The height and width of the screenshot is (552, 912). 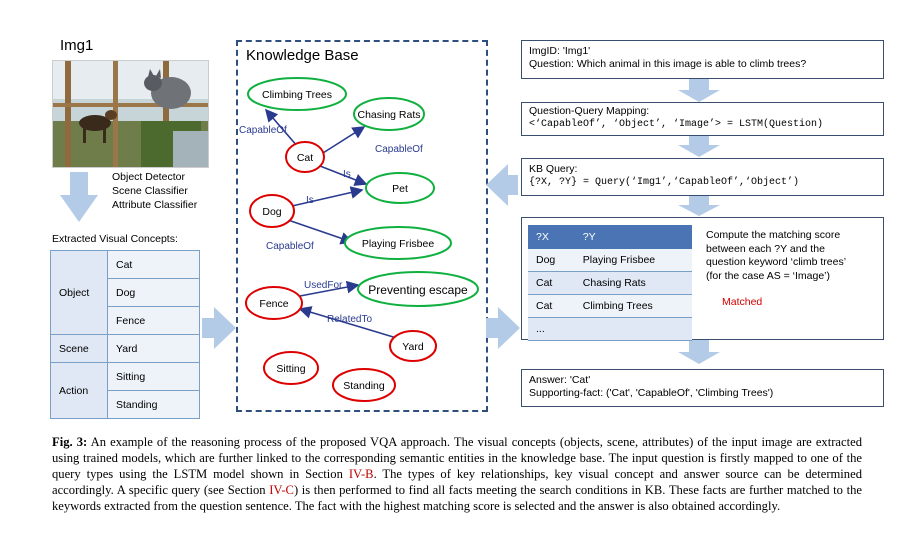 What do you see at coordinates (553, 169) in the screenshot?
I see `kb-query-title: KB Query:` at bounding box center [553, 169].